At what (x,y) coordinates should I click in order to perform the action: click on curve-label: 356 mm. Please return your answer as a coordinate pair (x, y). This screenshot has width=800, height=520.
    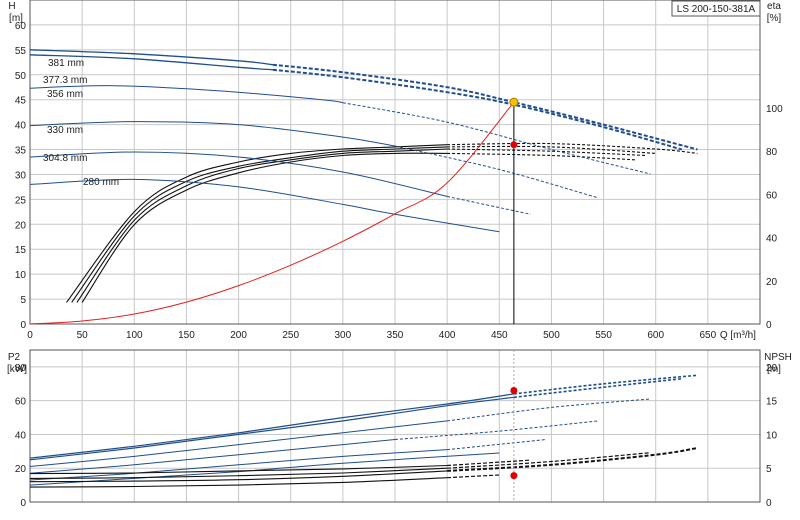
    Looking at the image, I should click on (65, 94).